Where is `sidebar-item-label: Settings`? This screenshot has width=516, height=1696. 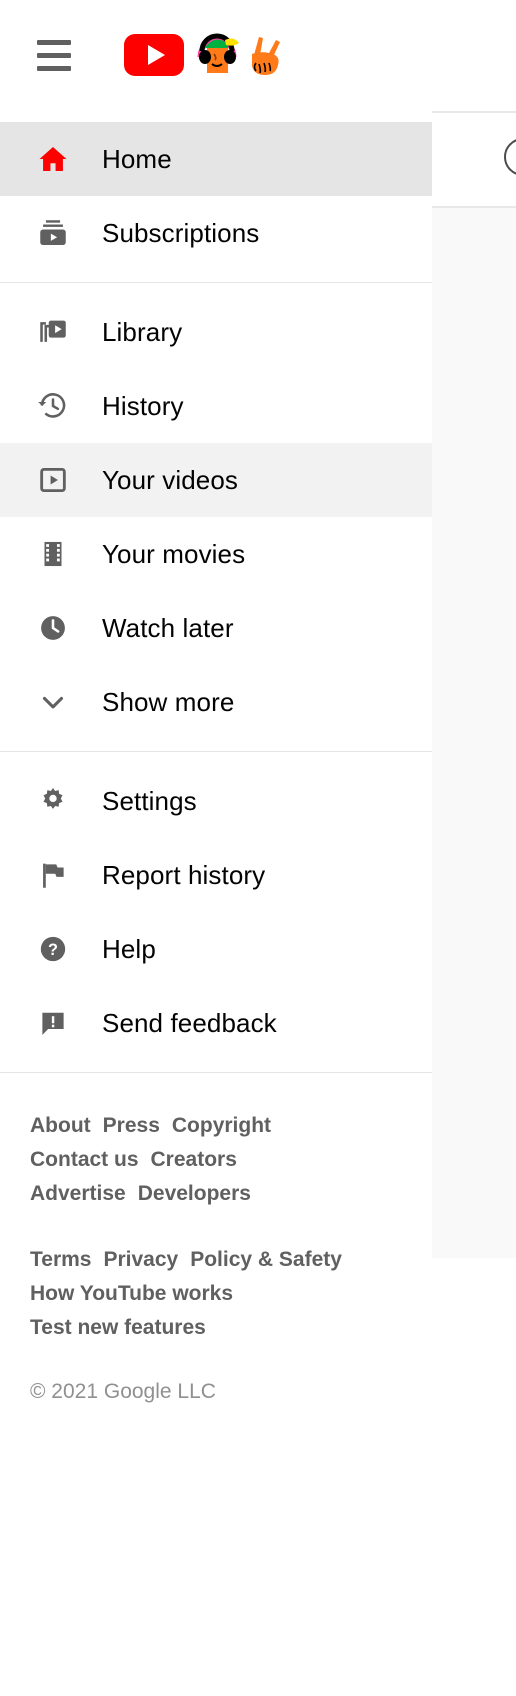
sidebar-item-label: Settings is located at coordinates (149, 801).